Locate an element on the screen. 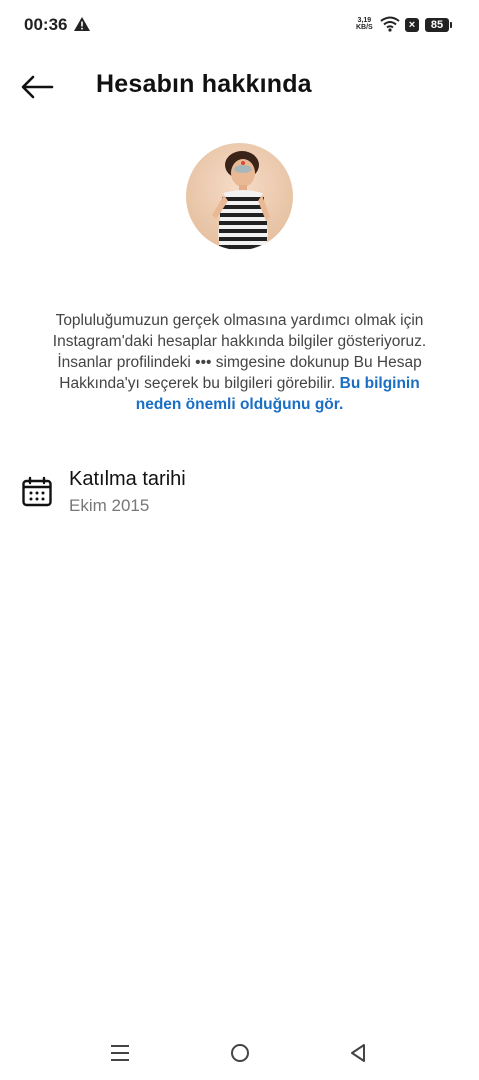 This screenshot has height=1080, width=479. battery-level: 85 is located at coordinates (437, 25).